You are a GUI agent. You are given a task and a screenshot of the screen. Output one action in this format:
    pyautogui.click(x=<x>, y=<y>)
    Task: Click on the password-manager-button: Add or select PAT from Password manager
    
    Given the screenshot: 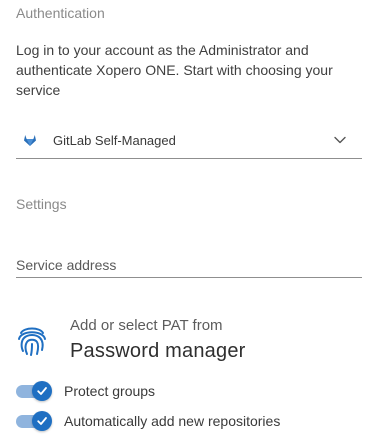 What is the action you would take?
    pyautogui.click(x=166, y=339)
    